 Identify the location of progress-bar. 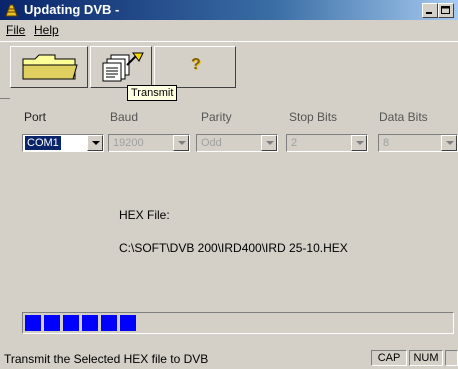
(238, 323).